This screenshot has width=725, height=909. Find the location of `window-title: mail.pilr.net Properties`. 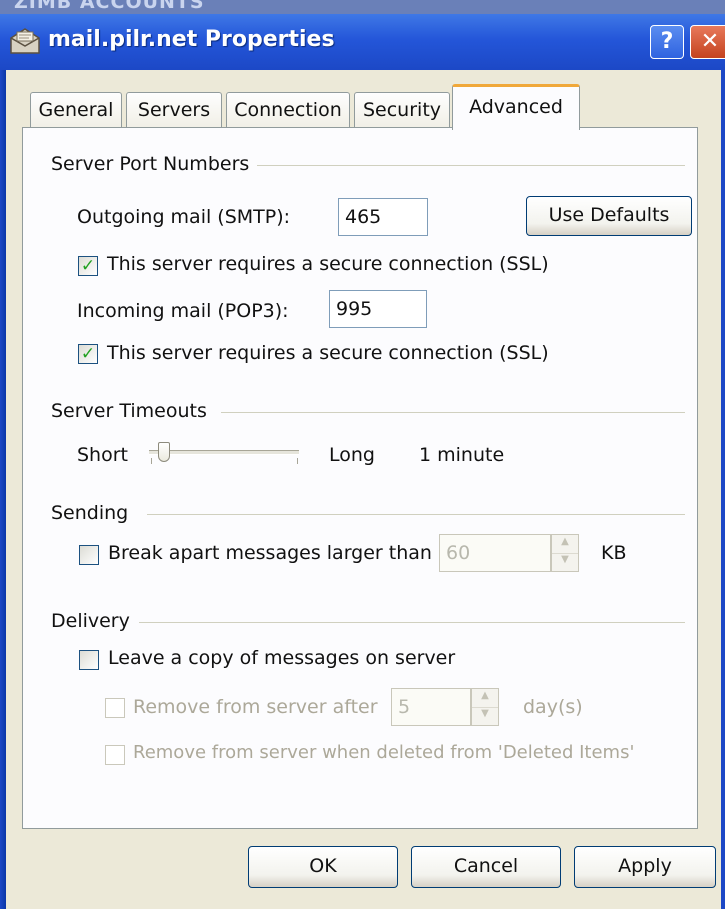

window-title: mail.pilr.net Properties is located at coordinates (191, 39).